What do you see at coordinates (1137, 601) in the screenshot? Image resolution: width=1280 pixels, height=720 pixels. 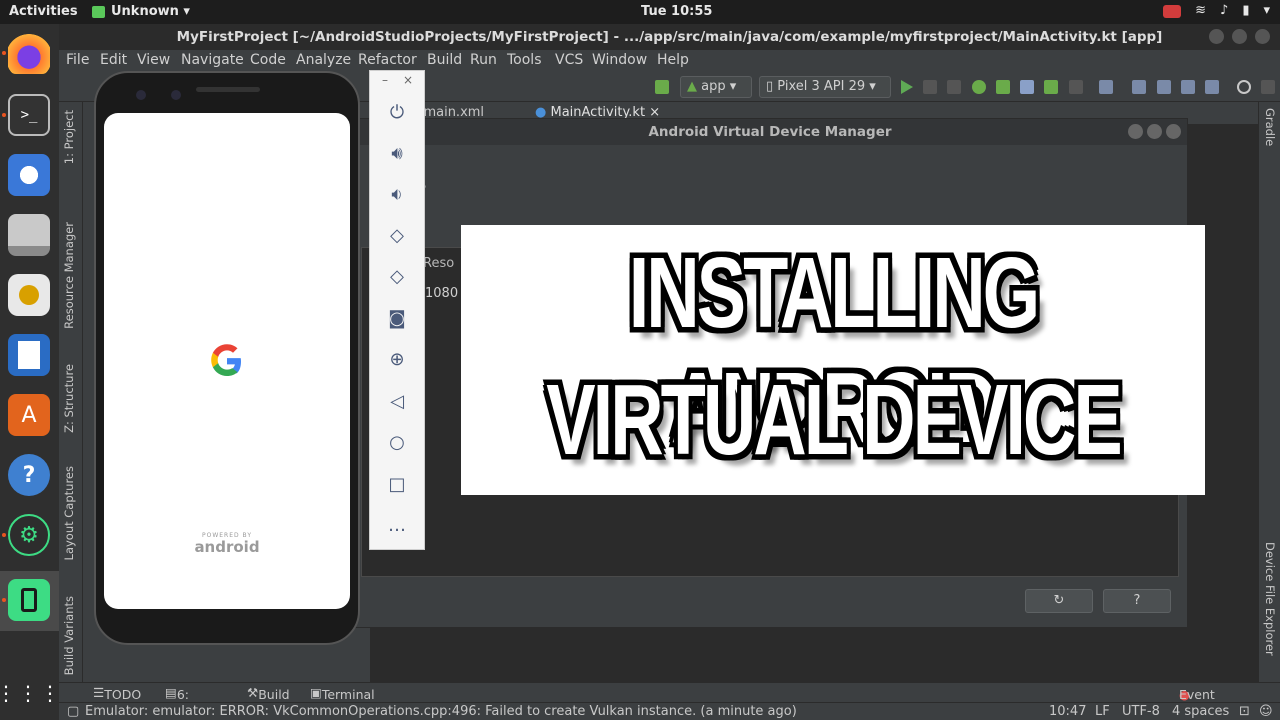 I see `help-button: ?` at bounding box center [1137, 601].